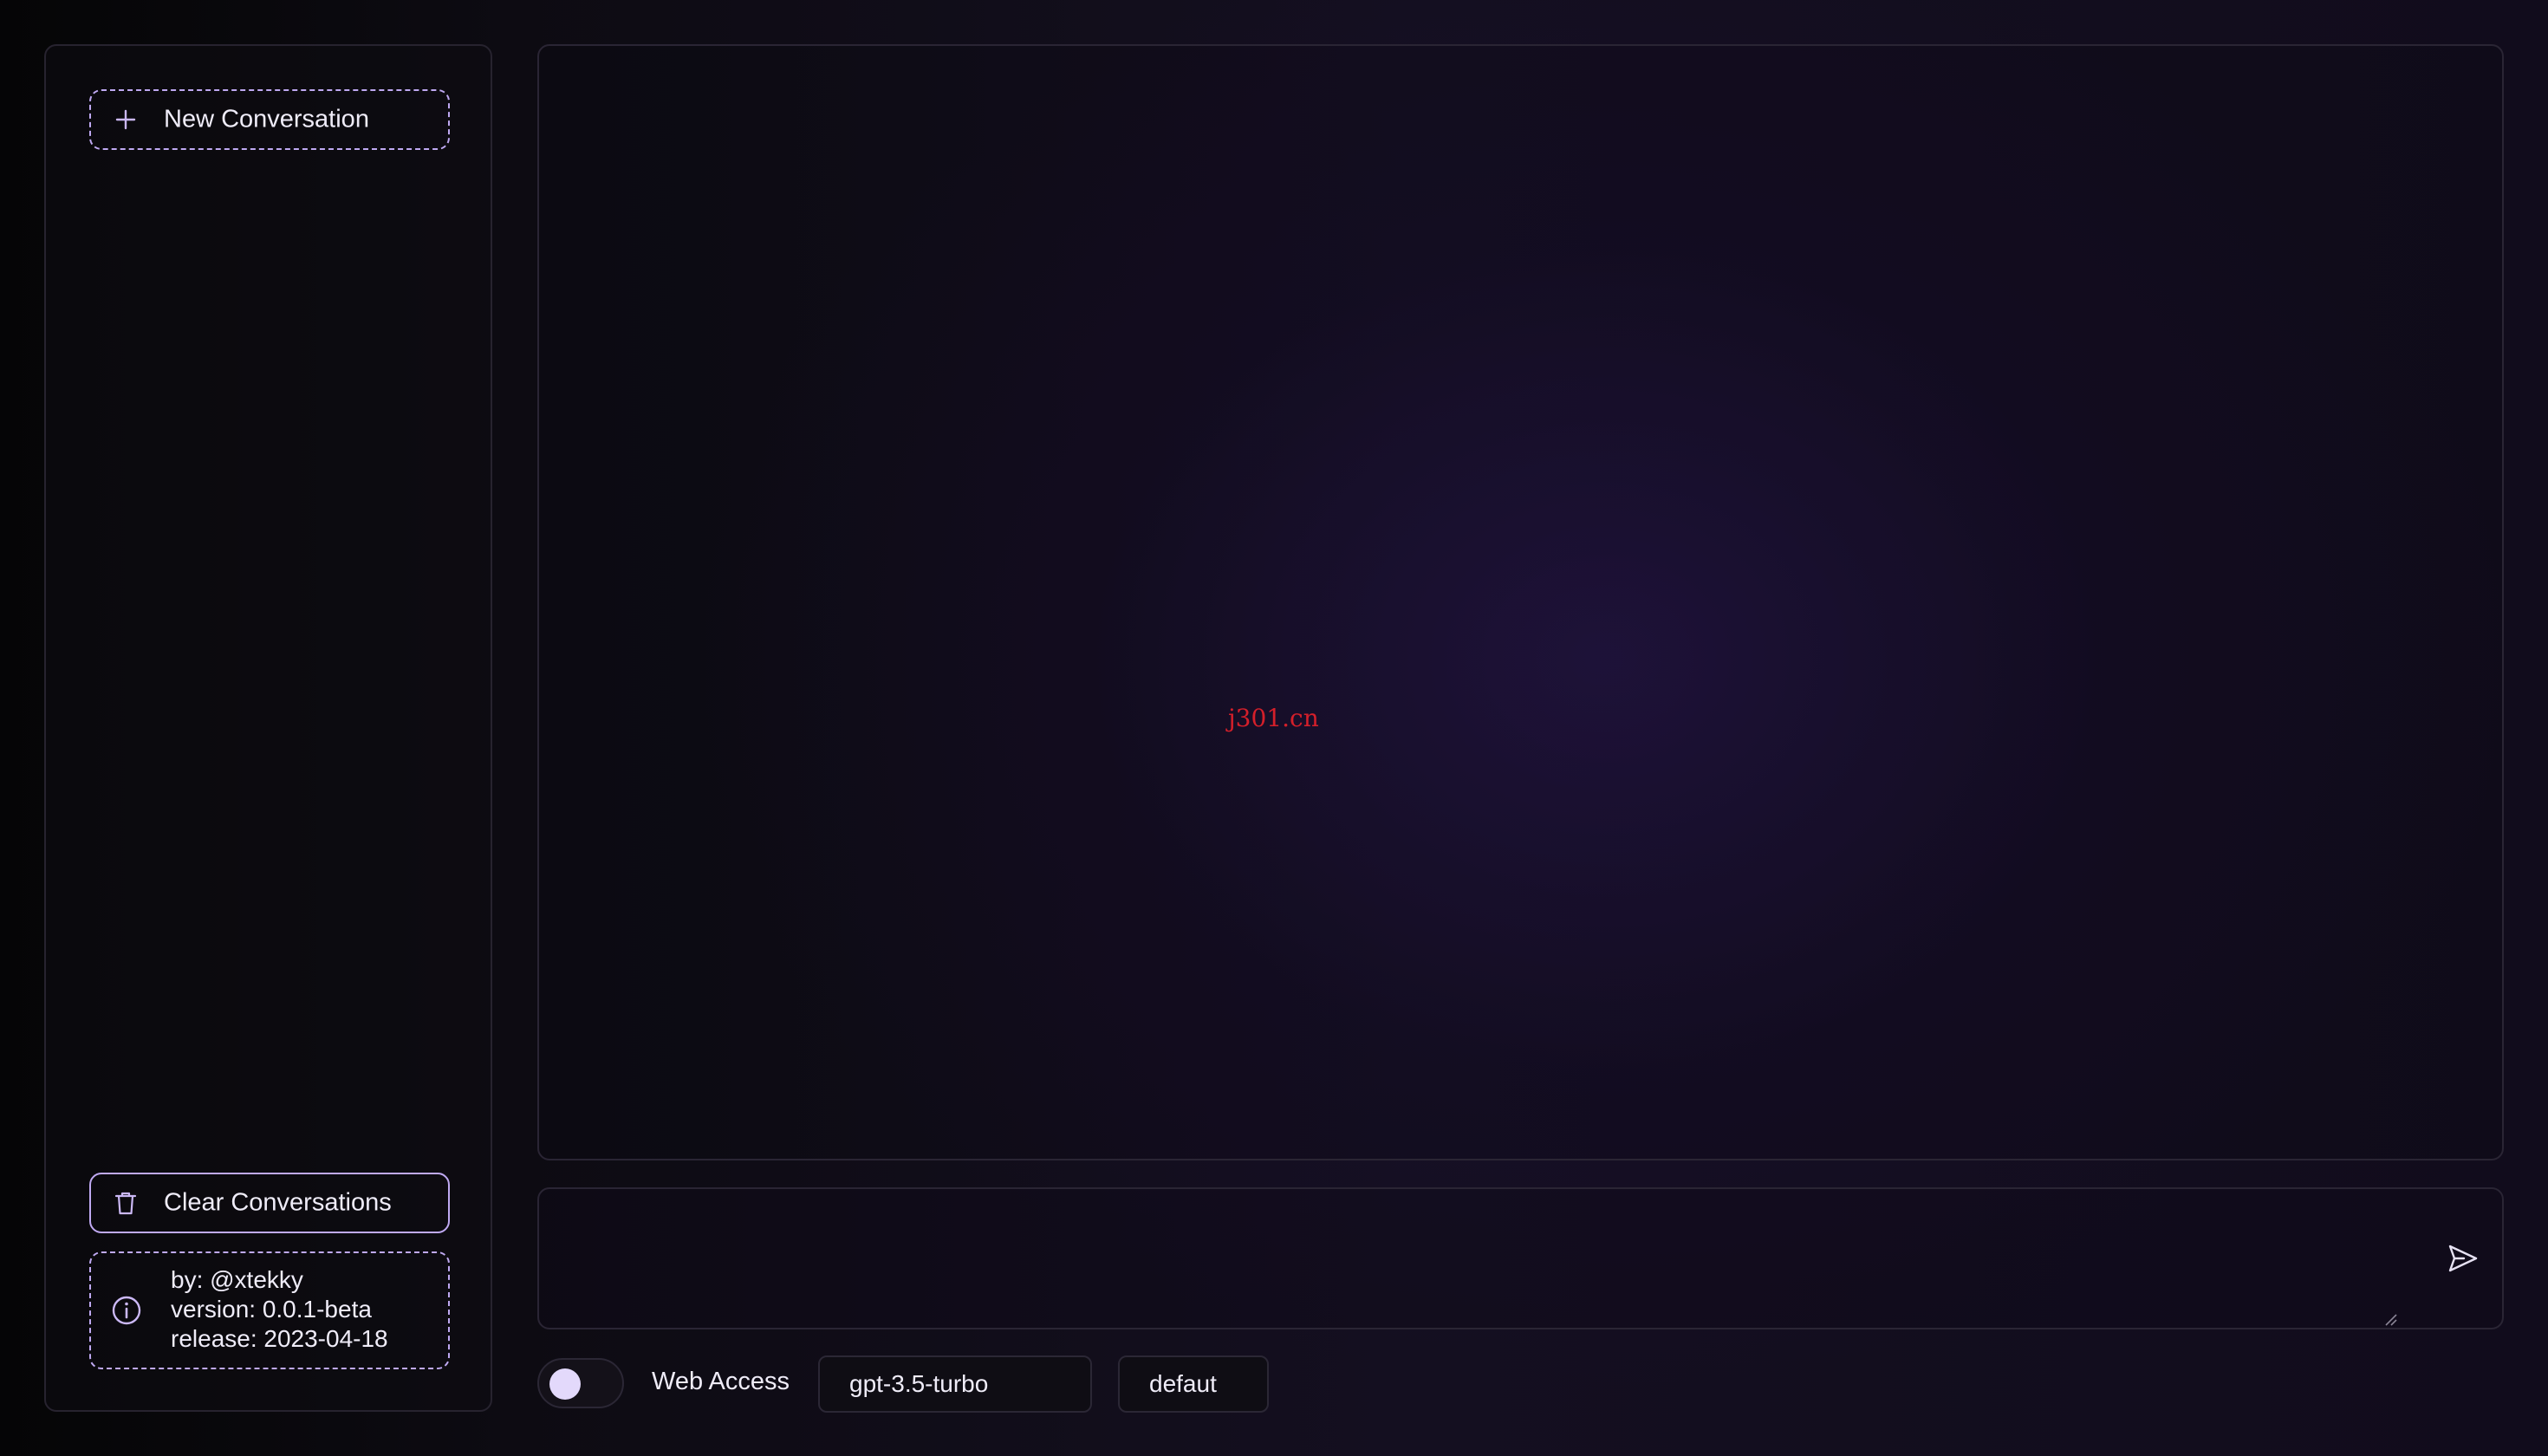 The width and height of the screenshot is (2548, 1456). What do you see at coordinates (126, 1310) in the screenshot?
I see `info-icon` at bounding box center [126, 1310].